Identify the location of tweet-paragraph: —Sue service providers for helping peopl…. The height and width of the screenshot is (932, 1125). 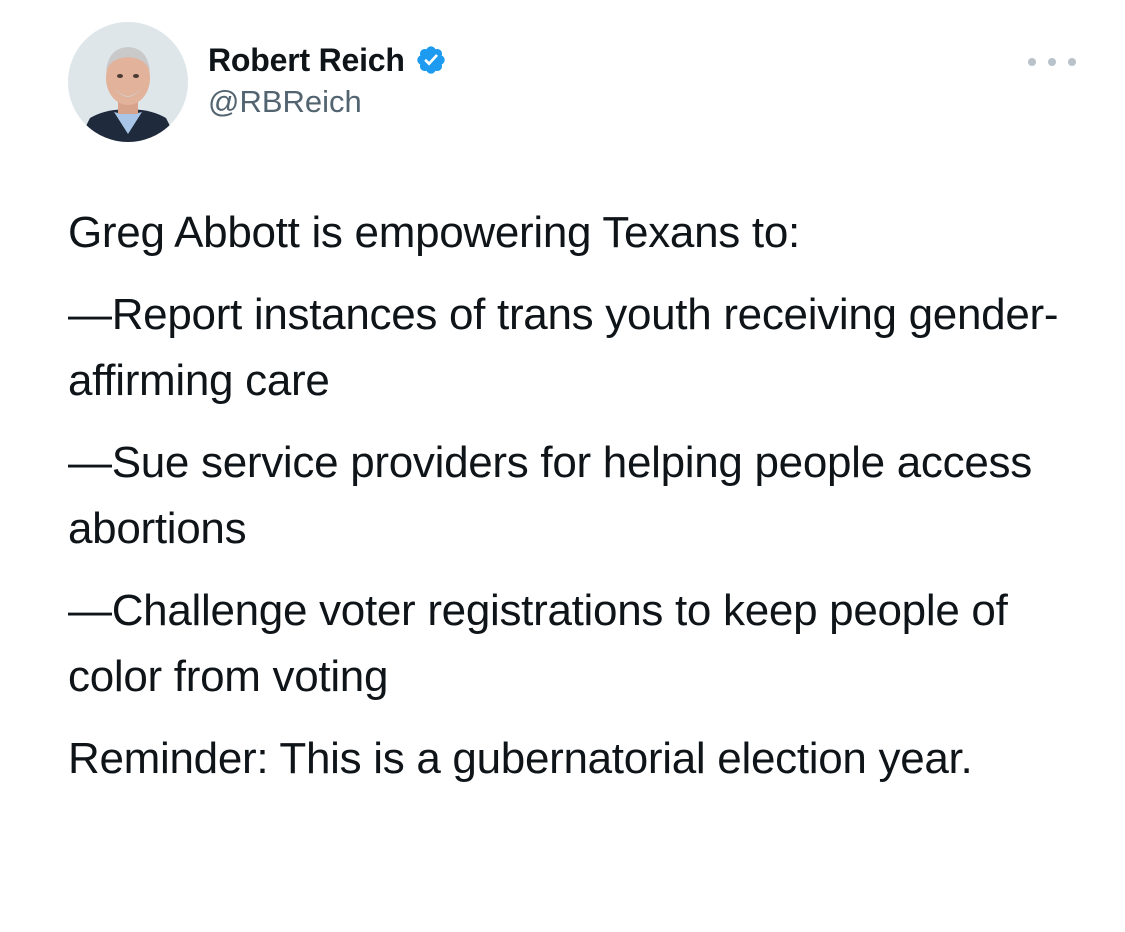
(550, 495).